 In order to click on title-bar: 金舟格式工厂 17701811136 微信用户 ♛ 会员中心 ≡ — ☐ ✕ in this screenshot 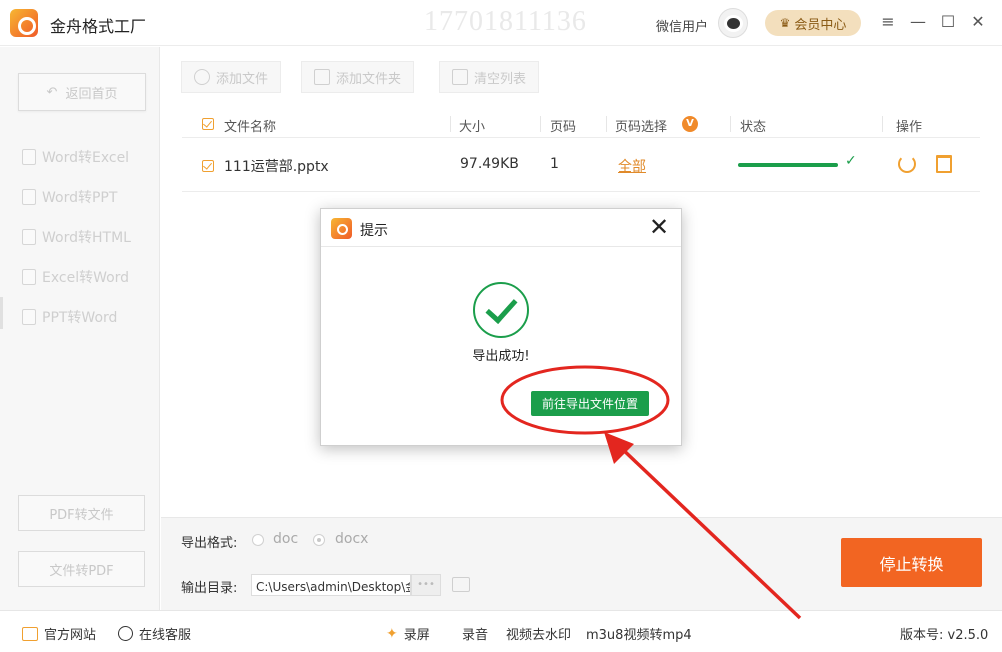, I will do `click(501, 23)`.